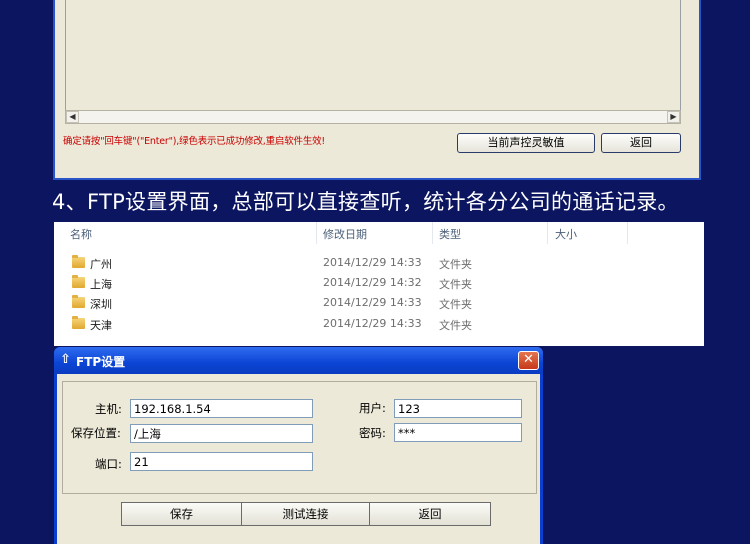 The width and height of the screenshot is (750, 544). What do you see at coordinates (81, 234) in the screenshot?
I see `column-name: 名称` at bounding box center [81, 234].